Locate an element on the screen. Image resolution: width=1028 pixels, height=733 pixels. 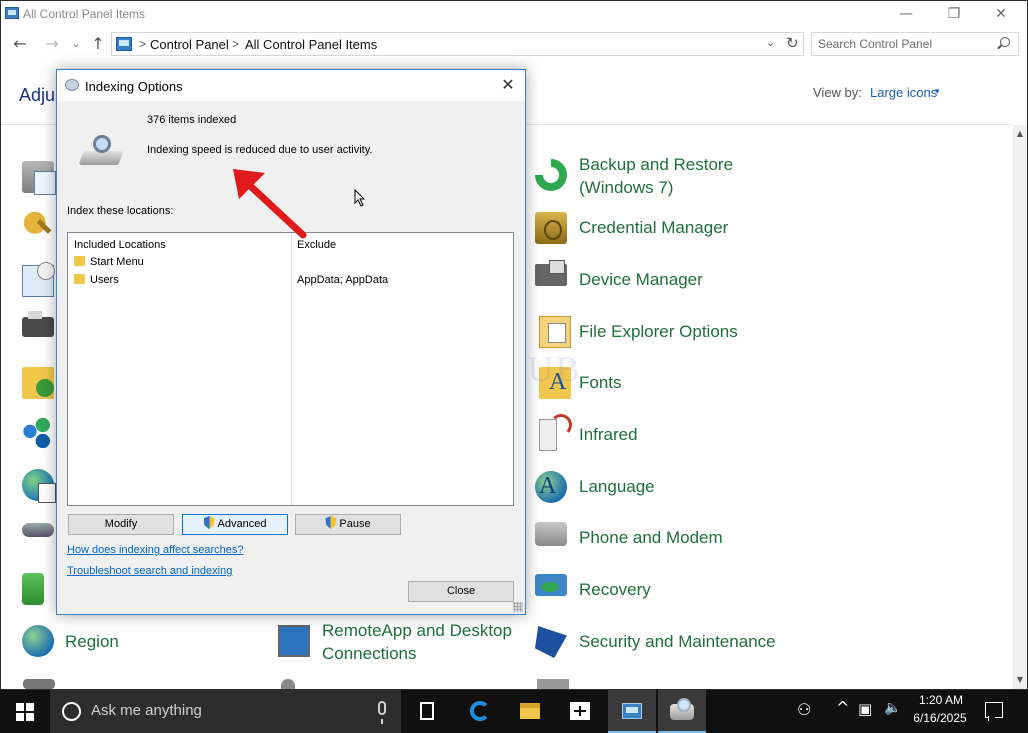
cp-item-label: Security and Maintenance is located at coordinates (677, 641).